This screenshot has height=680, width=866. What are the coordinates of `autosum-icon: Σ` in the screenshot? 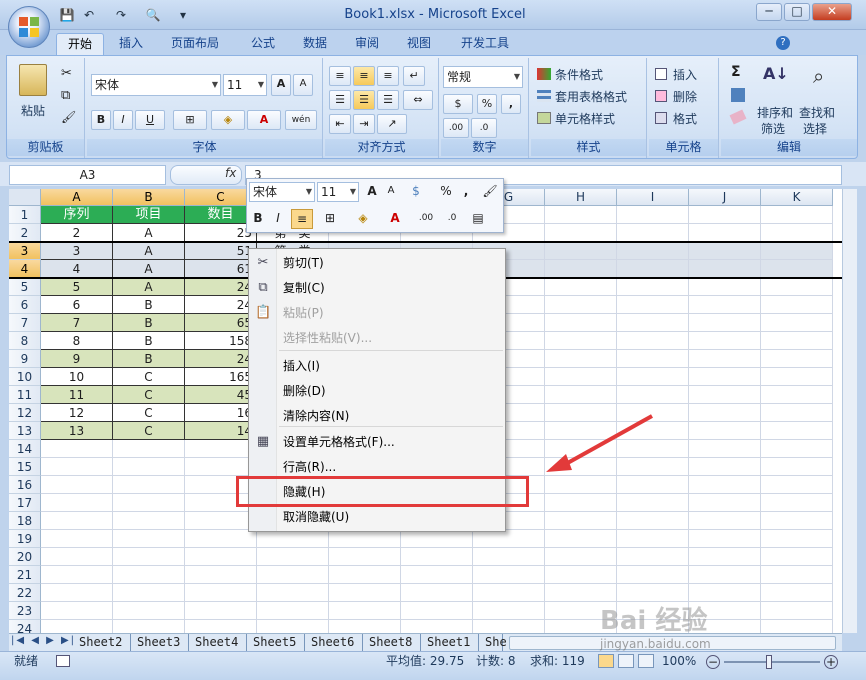 It's located at (736, 72).